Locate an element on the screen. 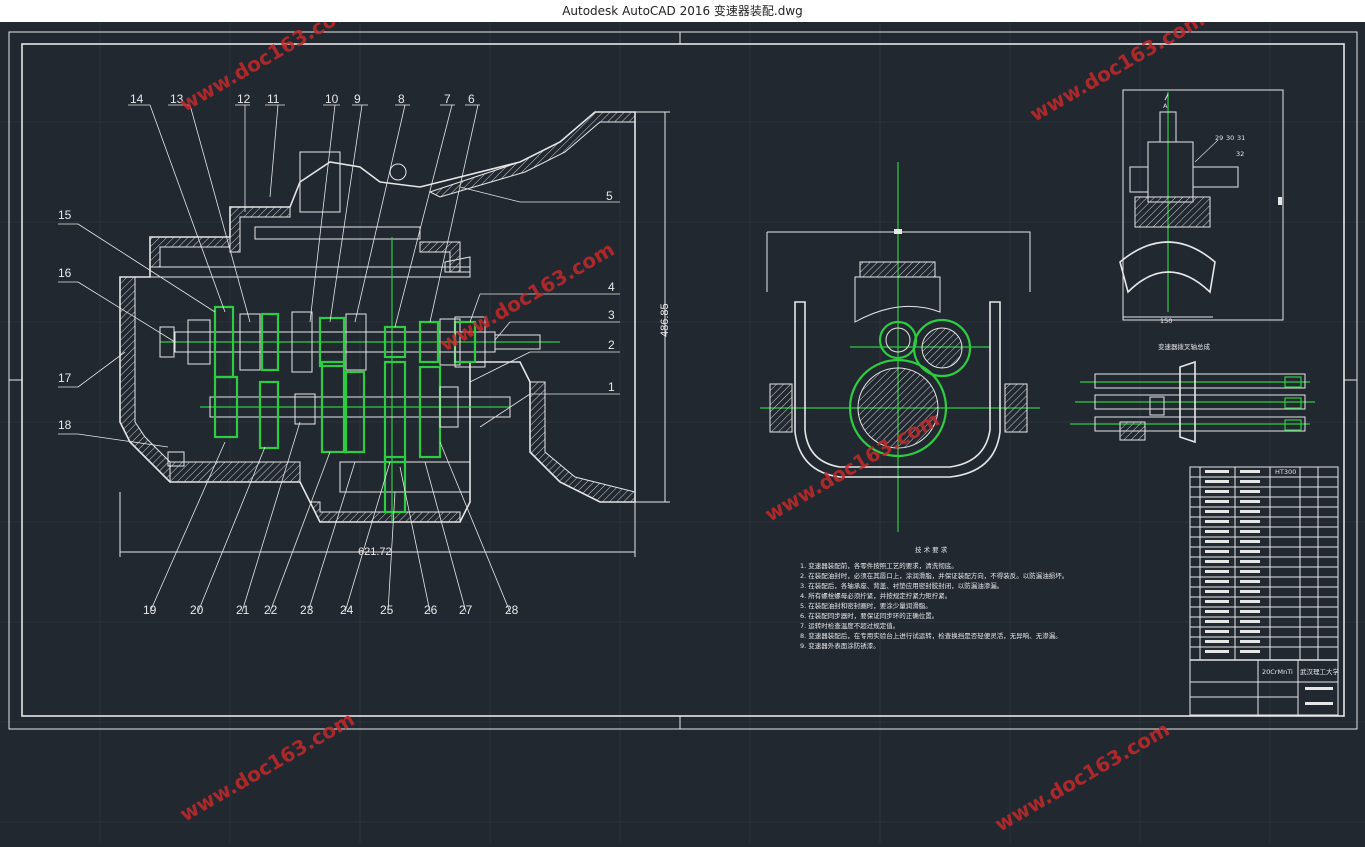 The height and width of the screenshot is (847, 1365). fork-rails-view is located at coordinates (1192, 402).